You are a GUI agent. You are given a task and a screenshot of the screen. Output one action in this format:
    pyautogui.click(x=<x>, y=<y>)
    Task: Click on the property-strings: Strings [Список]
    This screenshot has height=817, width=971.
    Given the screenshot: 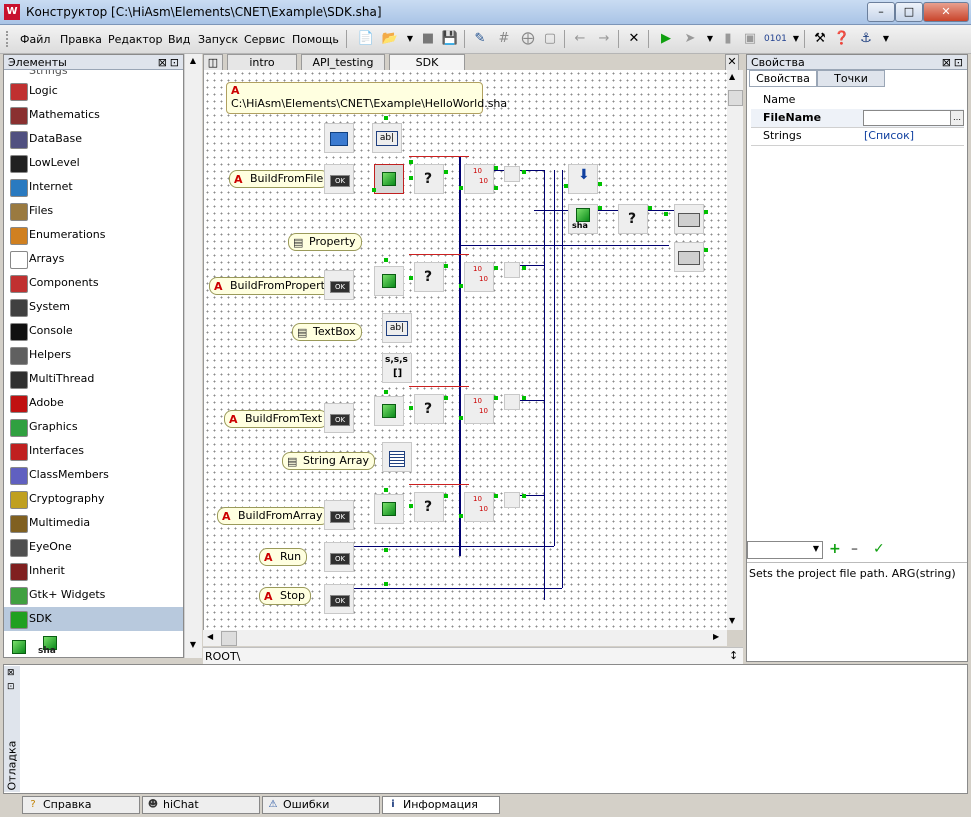 What is the action you would take?
    pyautogui.click(x=857, y=136)
    